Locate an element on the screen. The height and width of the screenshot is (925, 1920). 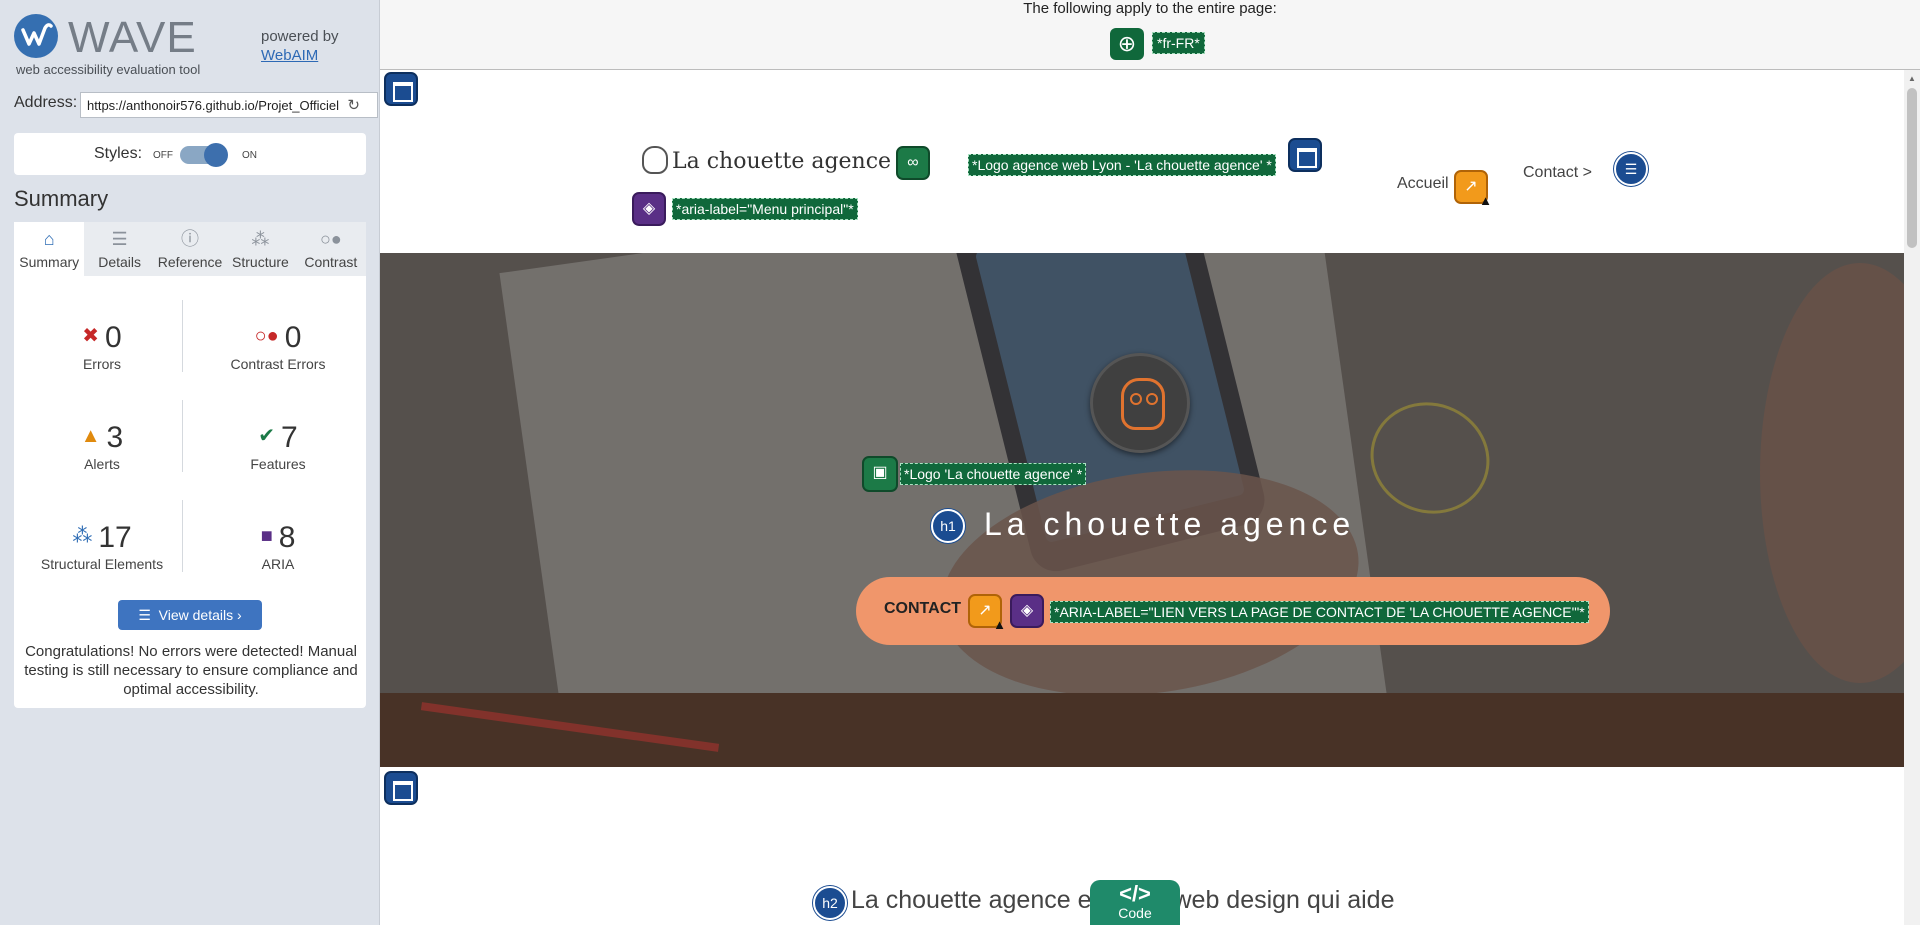
reload-icon: ↻ is located at coordinates (353, 105).